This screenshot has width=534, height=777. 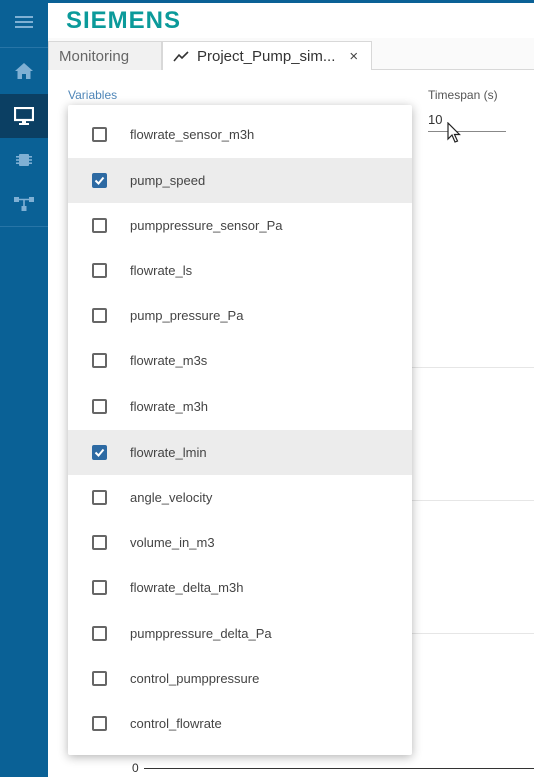 I want to click on tab-project-pump: Project_Pump_sim... ×, so click(x=267, y=56).